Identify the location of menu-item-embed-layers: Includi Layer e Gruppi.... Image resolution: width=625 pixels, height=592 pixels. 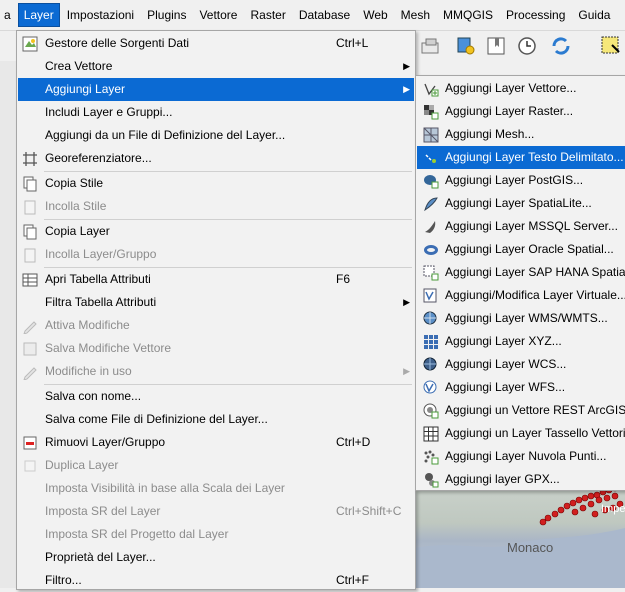
(216, 112).